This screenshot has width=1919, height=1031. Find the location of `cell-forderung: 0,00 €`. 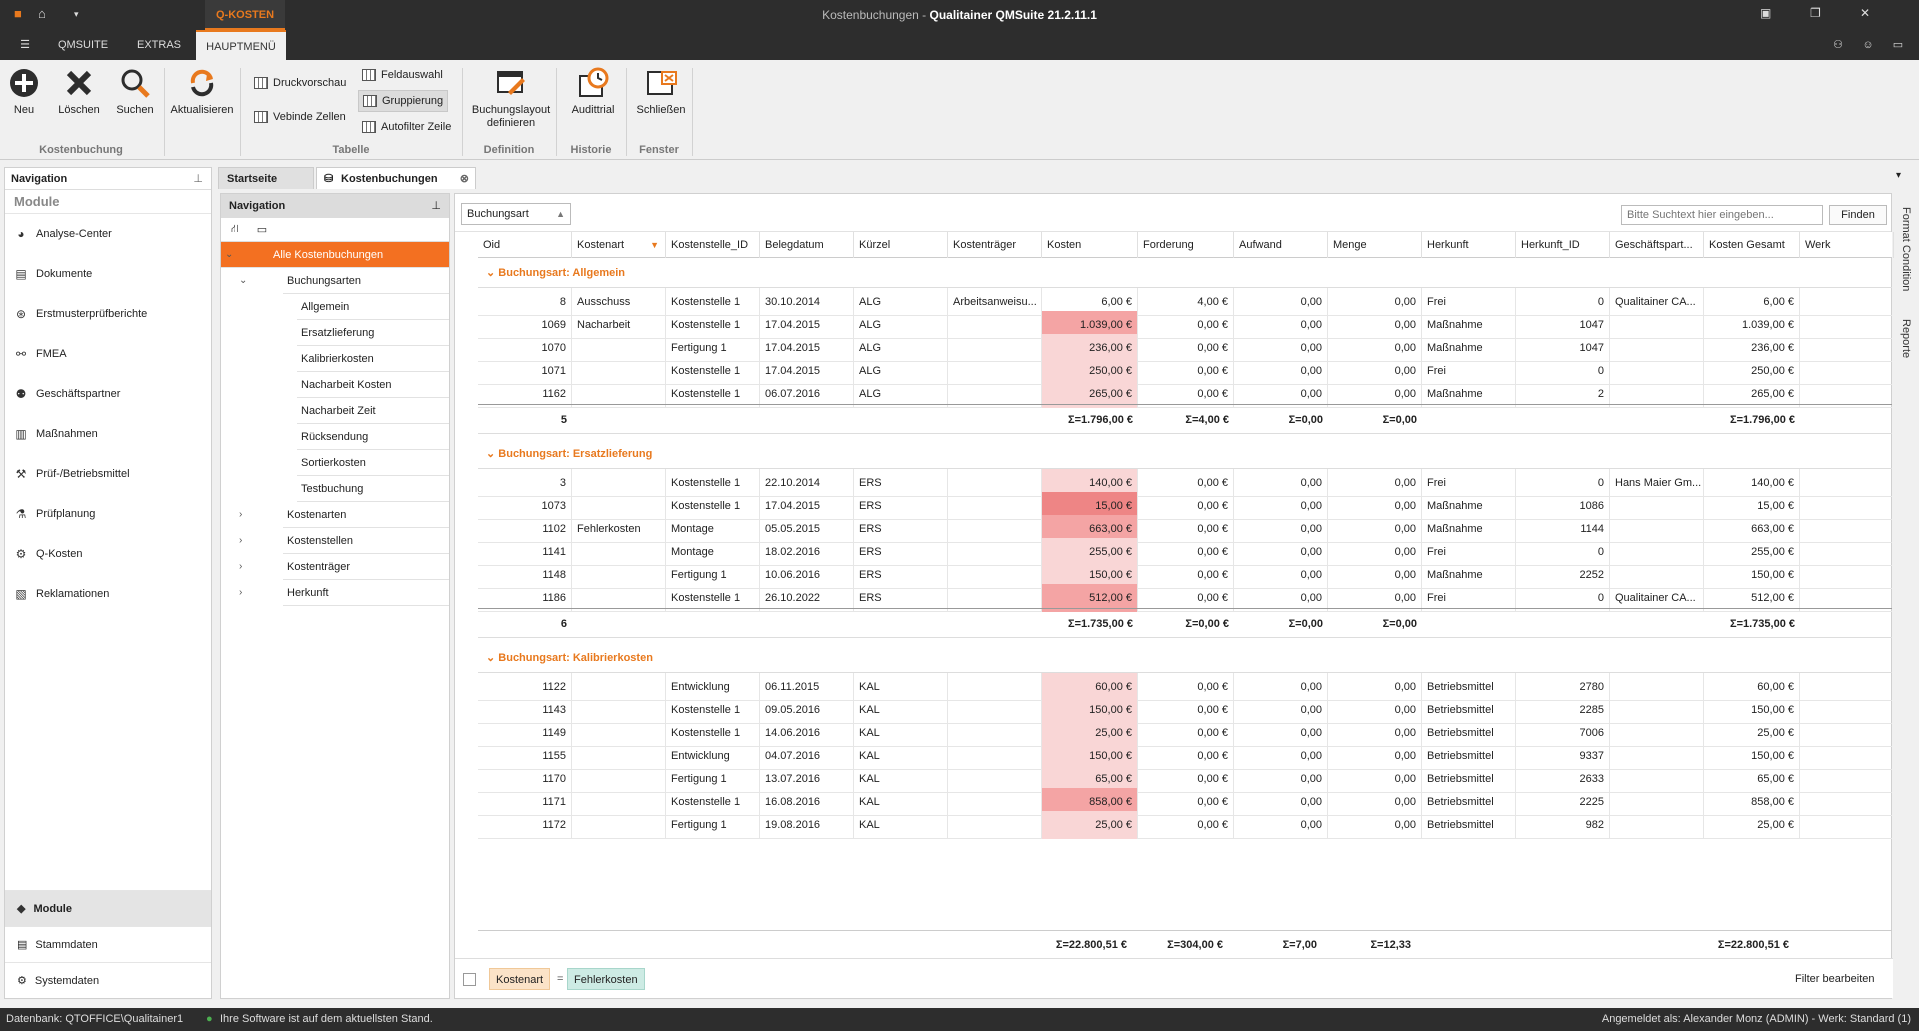

cell-forderung: 0,00 € is located at coordinates (1186, 825).